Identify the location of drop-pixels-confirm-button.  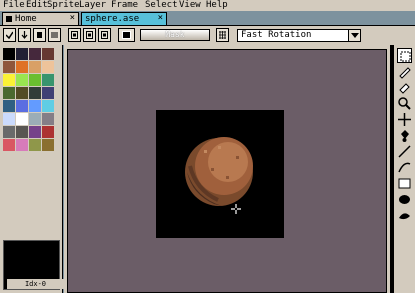
(9, 35).